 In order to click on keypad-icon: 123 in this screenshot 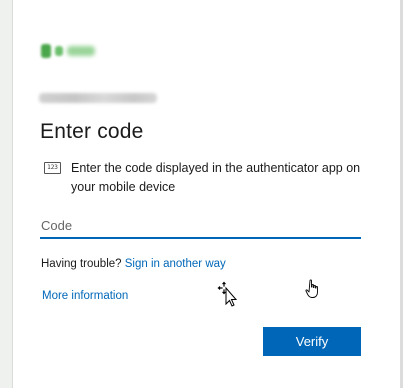, I will do `click(52, 168)`.